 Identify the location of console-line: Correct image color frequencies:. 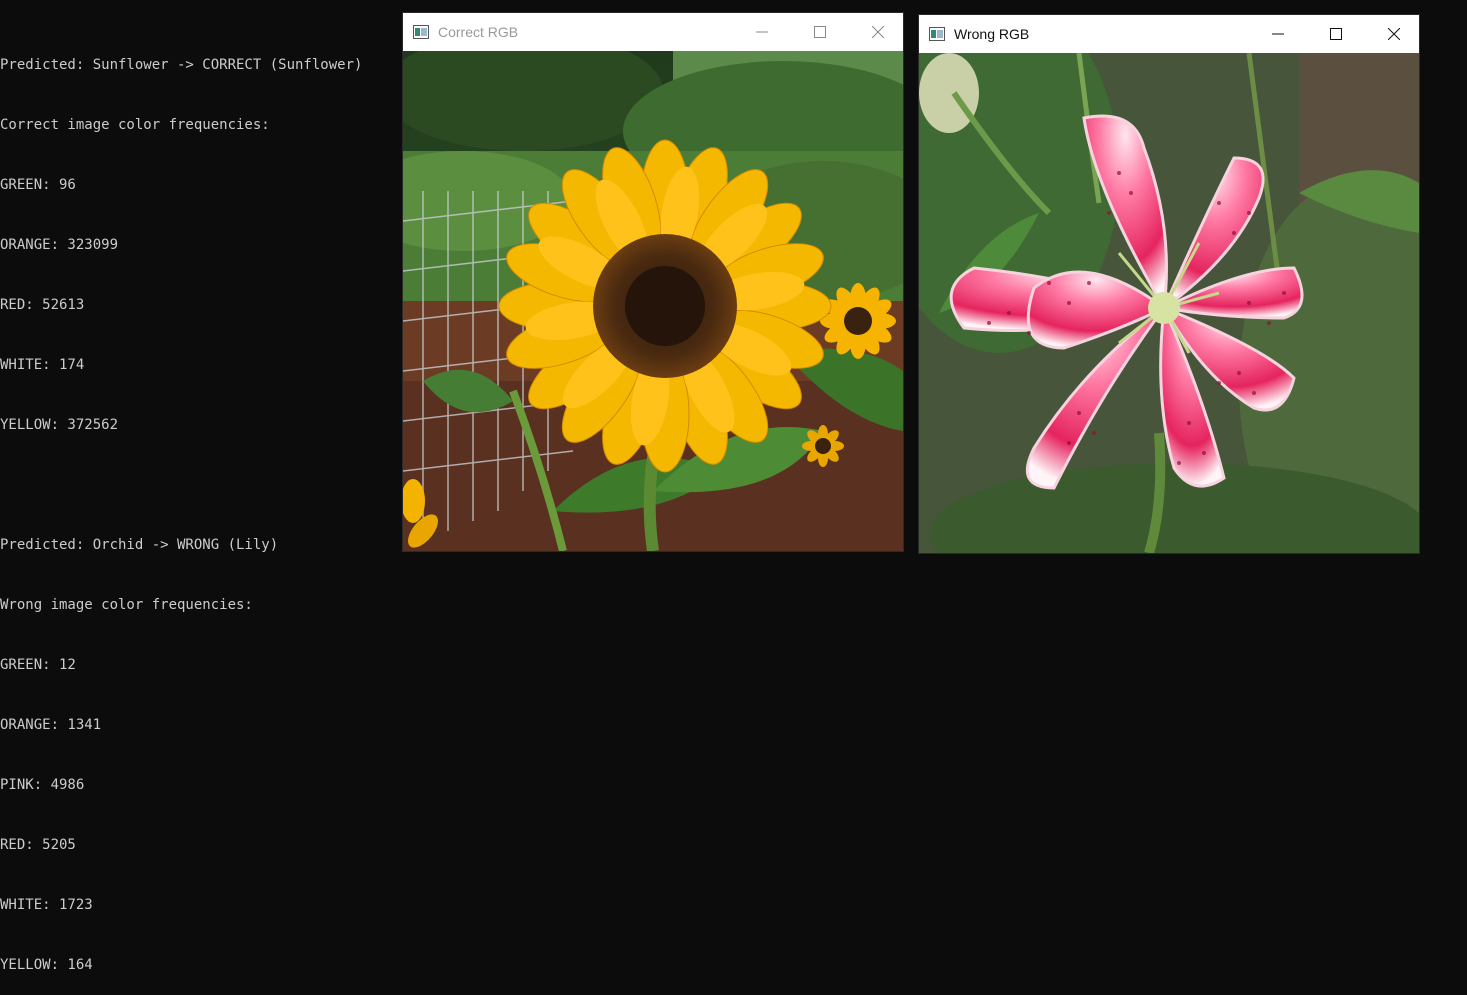
(135, 125).